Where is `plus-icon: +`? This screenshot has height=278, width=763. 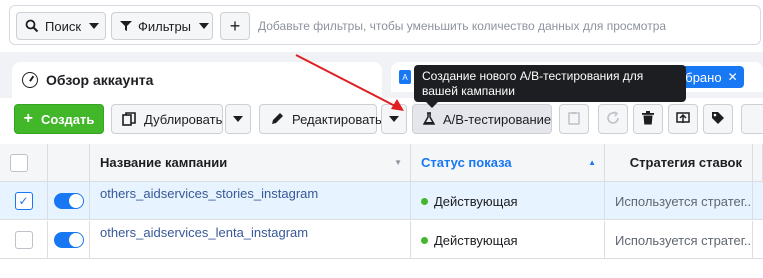
plus-icon: + is located at coordinates (28, 118).